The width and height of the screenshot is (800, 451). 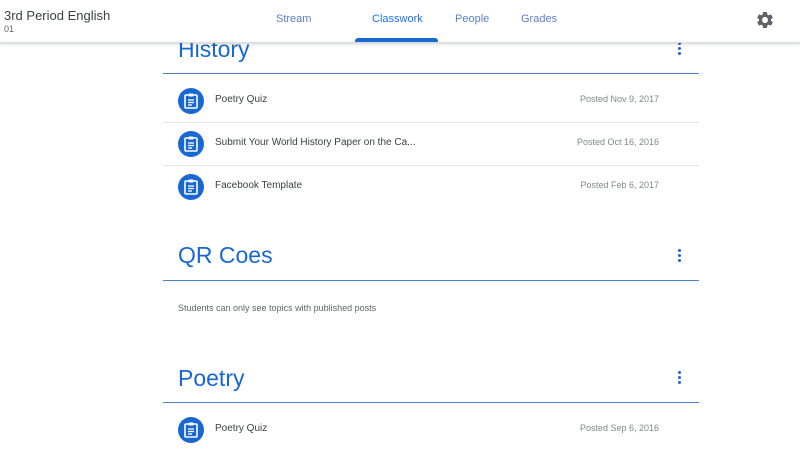 I want to click on topic-title-qr-coes: QR Coes, so click(x=225, y=255).